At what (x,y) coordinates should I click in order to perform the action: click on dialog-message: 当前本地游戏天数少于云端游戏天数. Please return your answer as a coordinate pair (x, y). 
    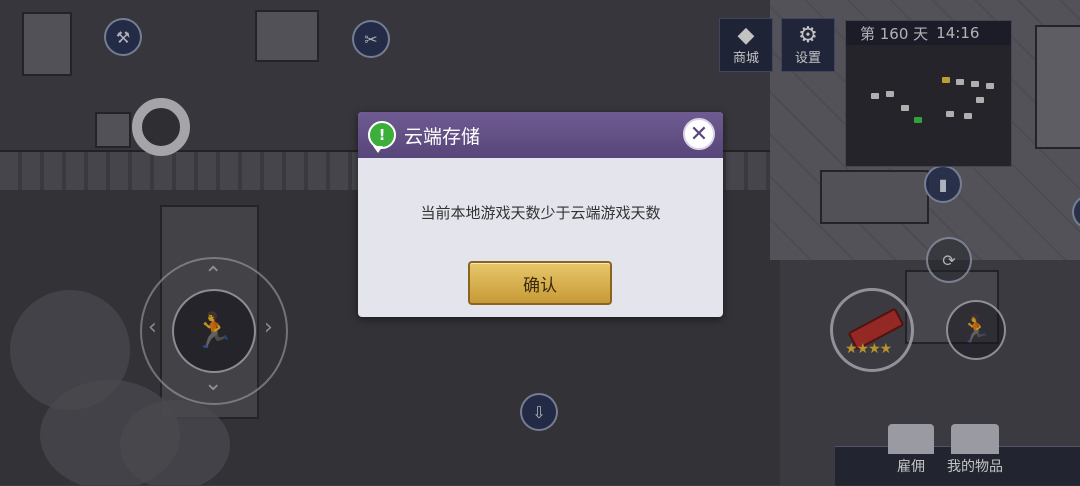
    Looking at the image, I should click on (540, 213).